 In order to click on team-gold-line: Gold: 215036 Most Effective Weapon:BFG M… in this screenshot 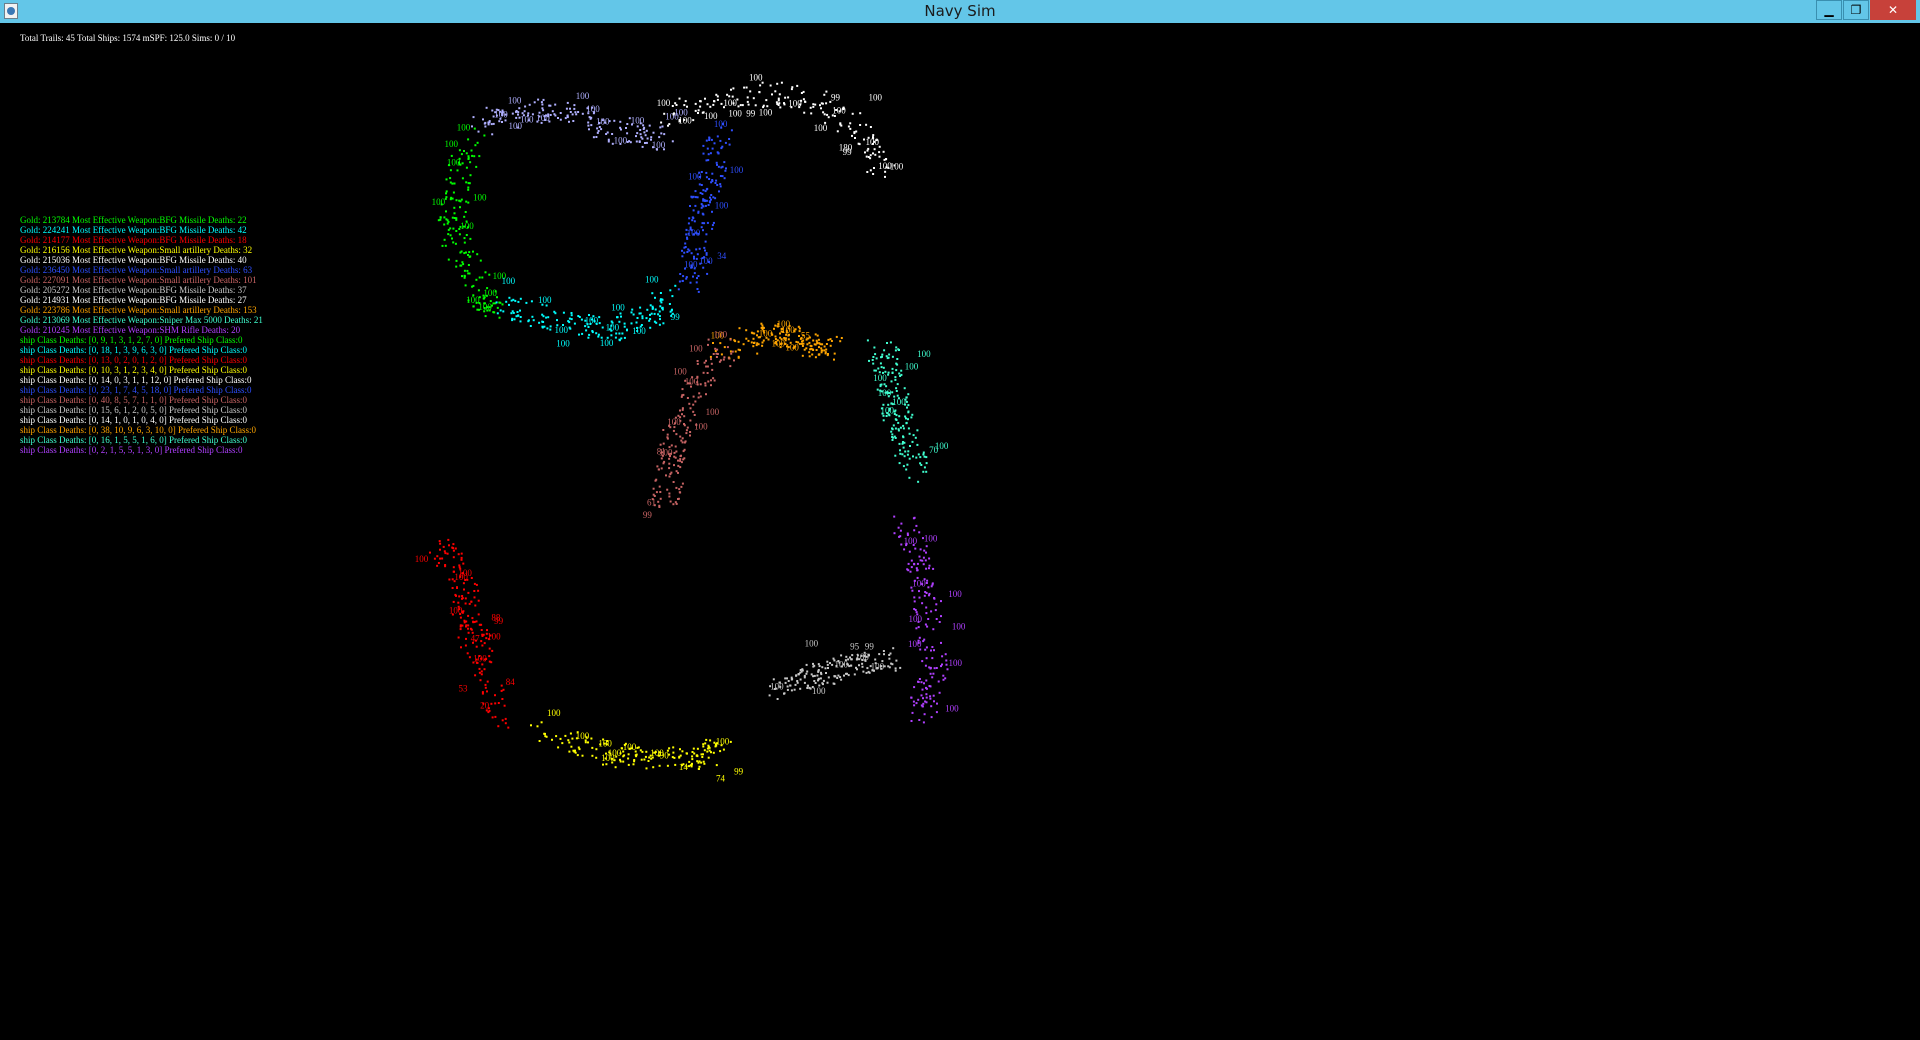, I will do `click(133, 260)`.